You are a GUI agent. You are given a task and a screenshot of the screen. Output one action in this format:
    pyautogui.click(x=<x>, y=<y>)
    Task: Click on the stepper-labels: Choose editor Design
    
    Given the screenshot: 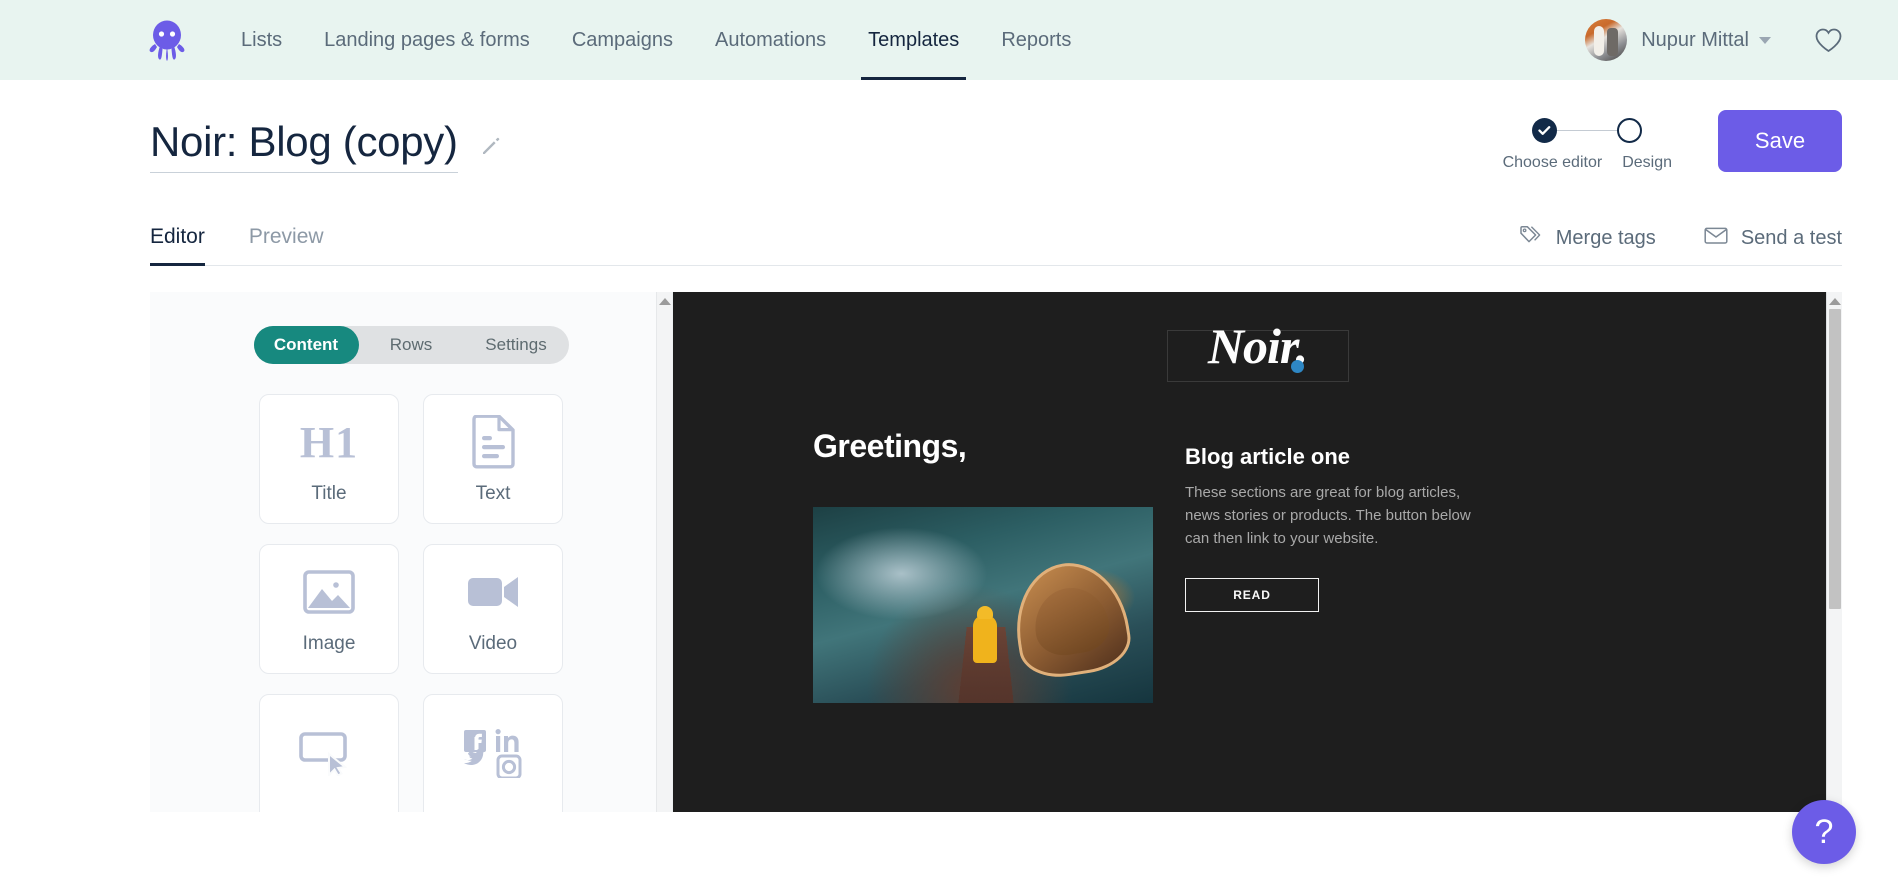 What is the action you would take?
    pyautogui.click(x=1587, y=163)
    